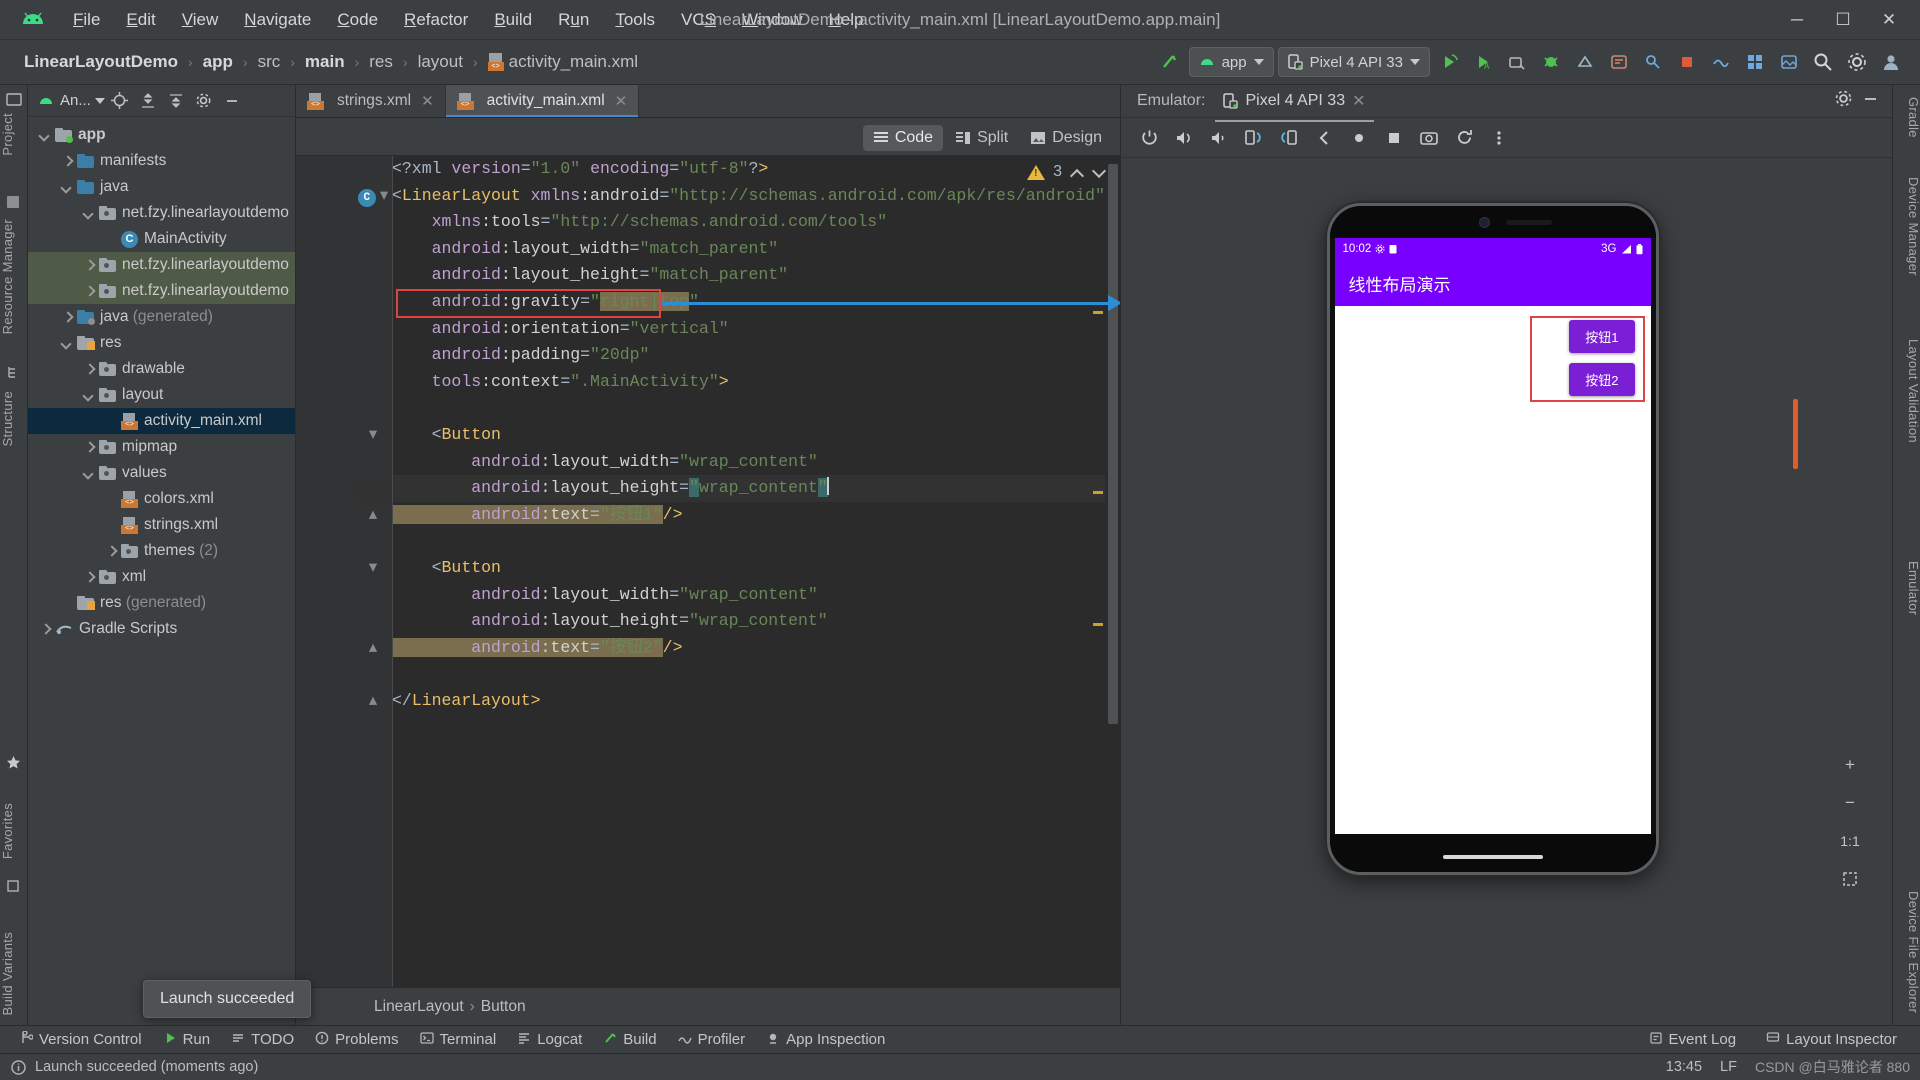 This screenshot has width=1920, height=1080. I want to click on previous-problem-icon, so click(1077, 172).